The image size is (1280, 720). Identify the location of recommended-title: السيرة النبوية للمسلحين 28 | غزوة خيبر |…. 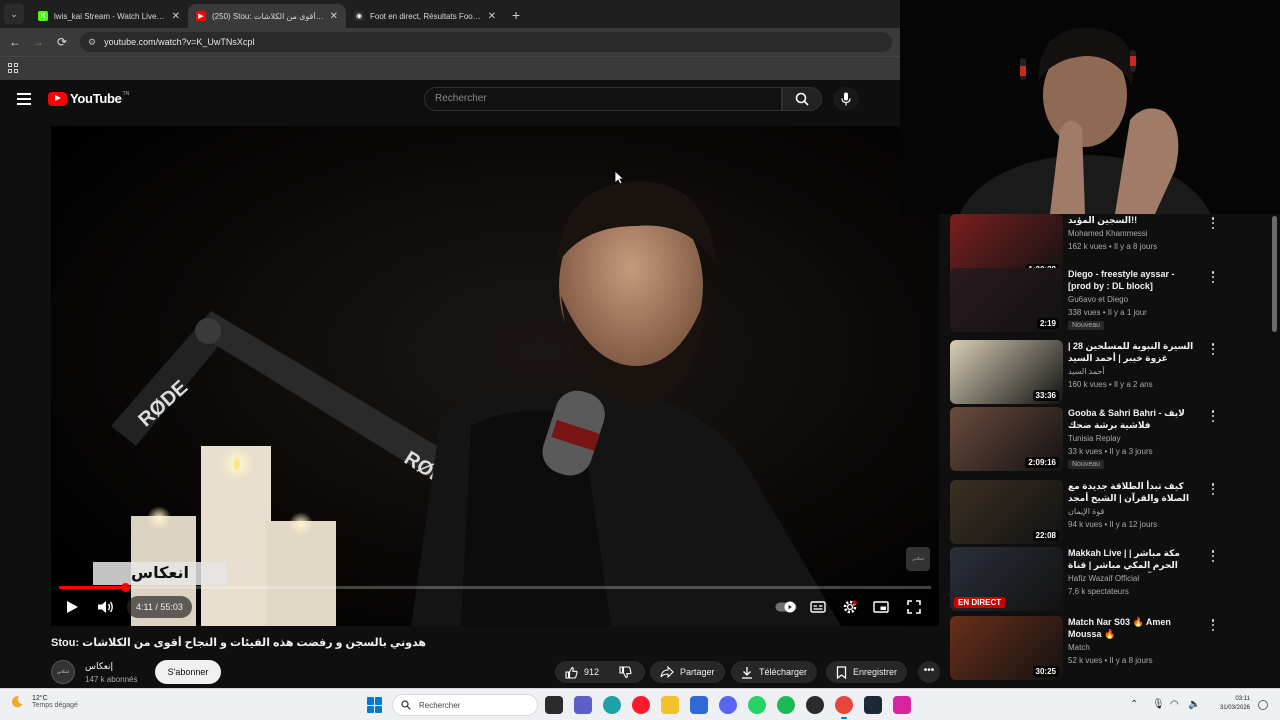
(1132, 352).